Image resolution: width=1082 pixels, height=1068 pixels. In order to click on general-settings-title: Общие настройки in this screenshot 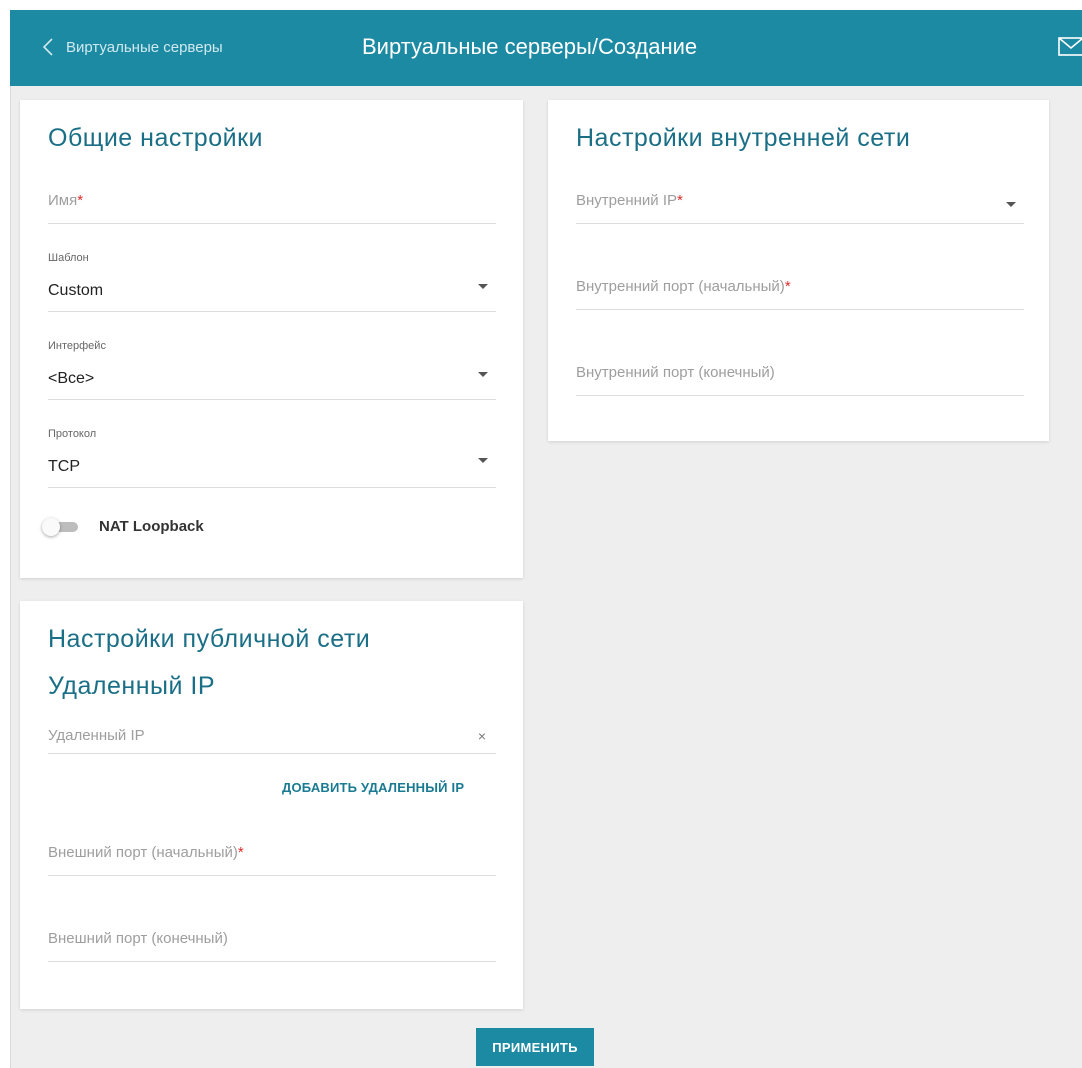, I will do `click(155, 138)`.